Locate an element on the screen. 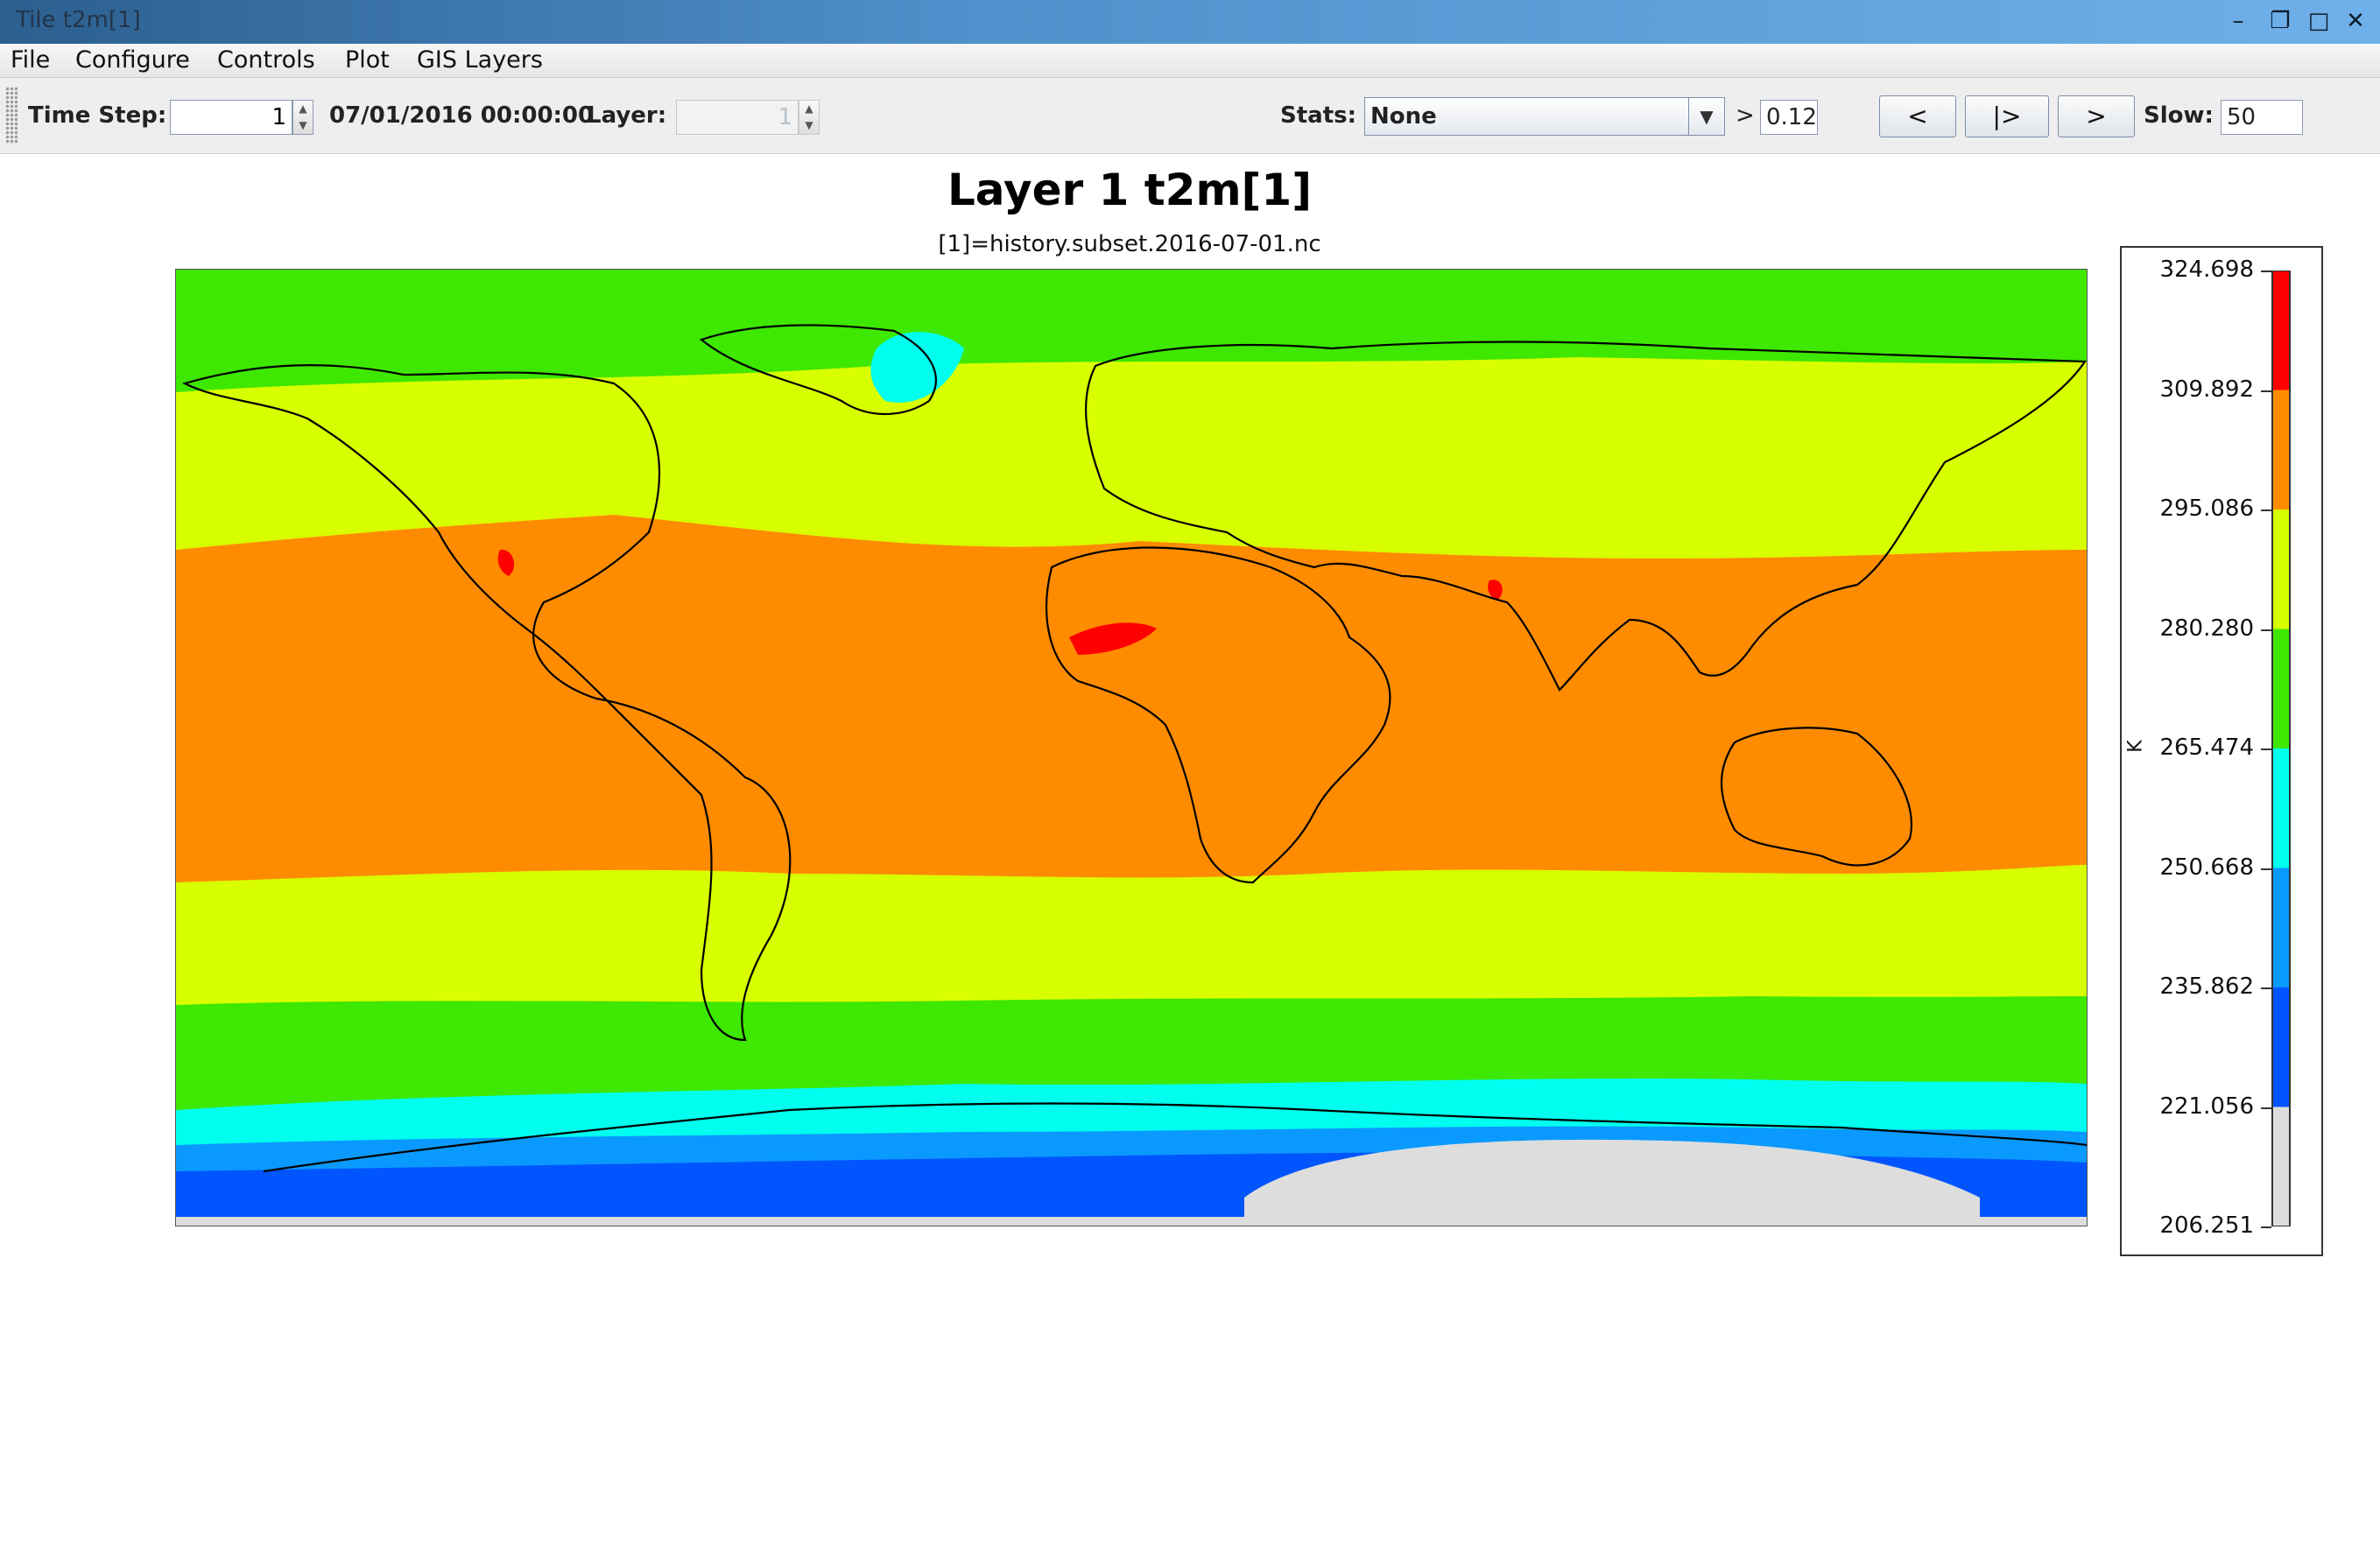  map-bottom-edge is located at coordinates (1131, 1221).